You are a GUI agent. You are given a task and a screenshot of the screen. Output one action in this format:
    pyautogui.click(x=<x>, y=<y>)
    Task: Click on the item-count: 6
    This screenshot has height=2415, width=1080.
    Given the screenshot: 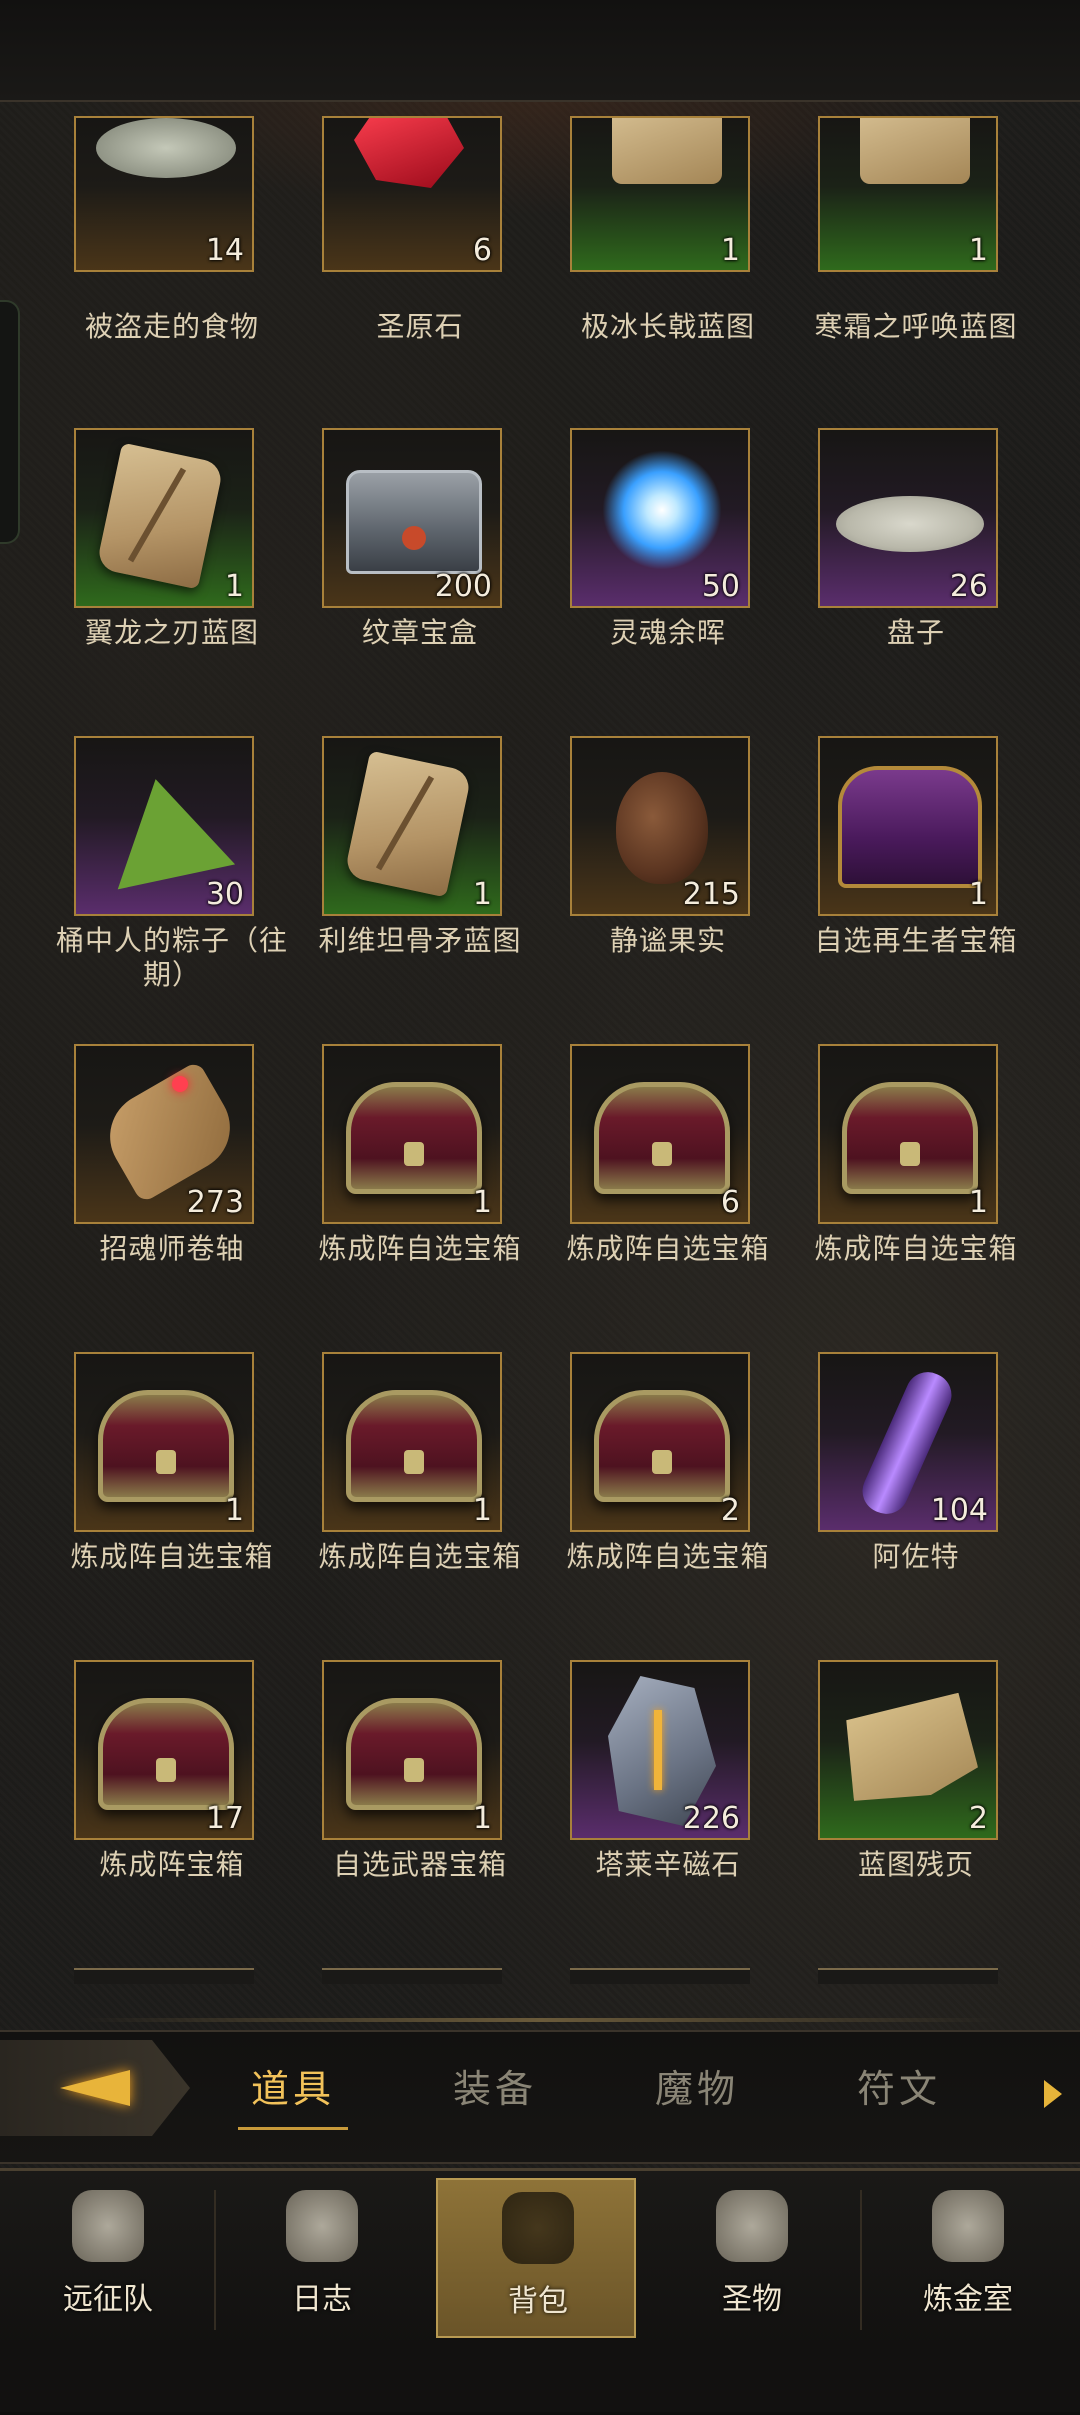 What is the action you would take?
    pyautogui.click(x=482, y=250)
    